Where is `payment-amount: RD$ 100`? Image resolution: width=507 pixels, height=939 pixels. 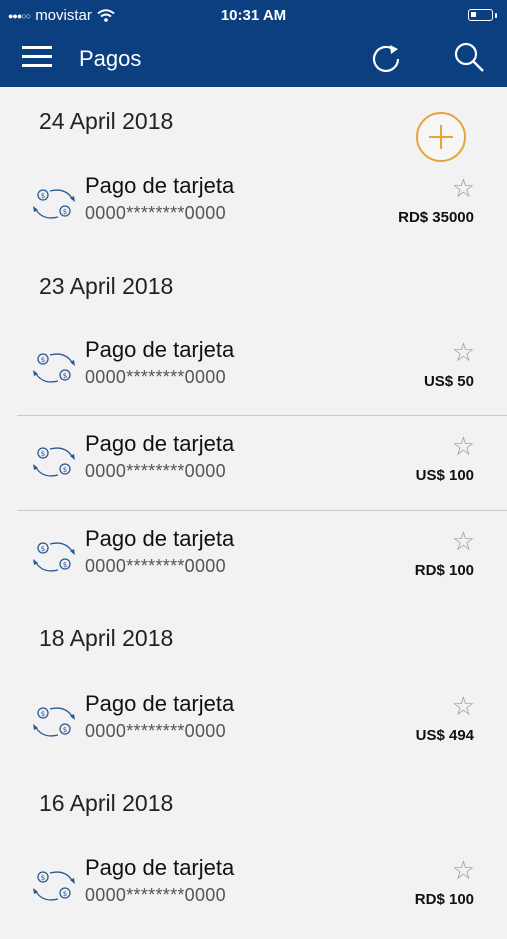 payment-amount: RD$ 100 is located at coordinates (444, 570).